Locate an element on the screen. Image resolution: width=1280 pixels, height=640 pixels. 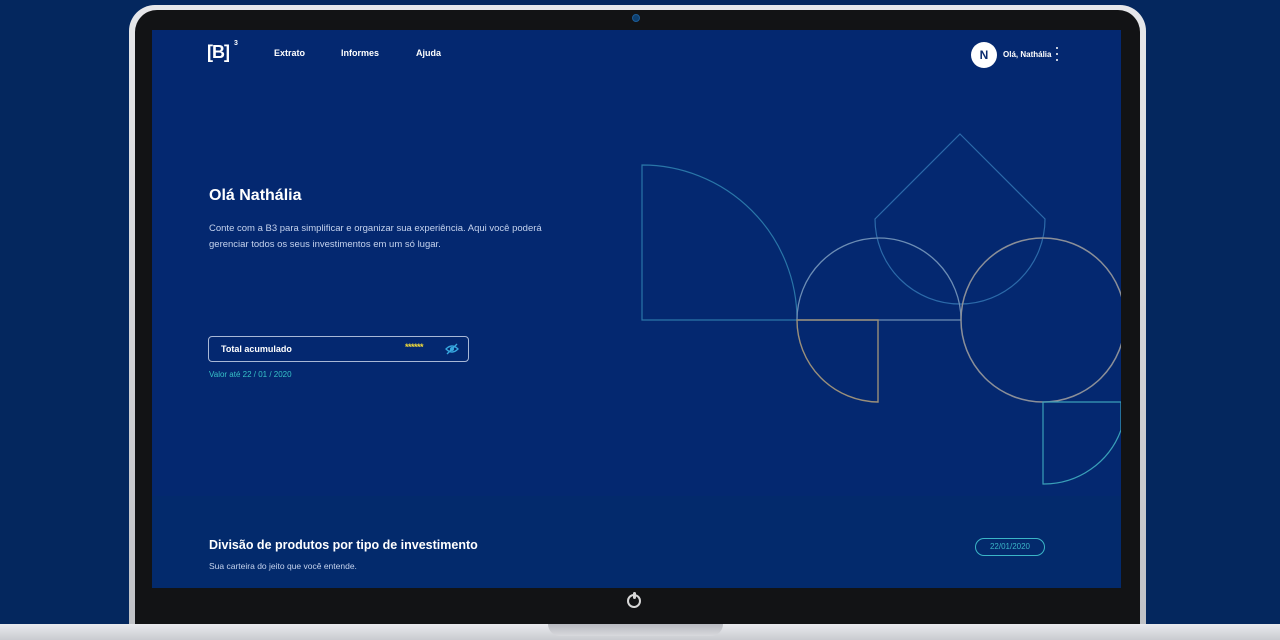
user-greeting: Olá, Nathália is located at coordinates (1027, 54).